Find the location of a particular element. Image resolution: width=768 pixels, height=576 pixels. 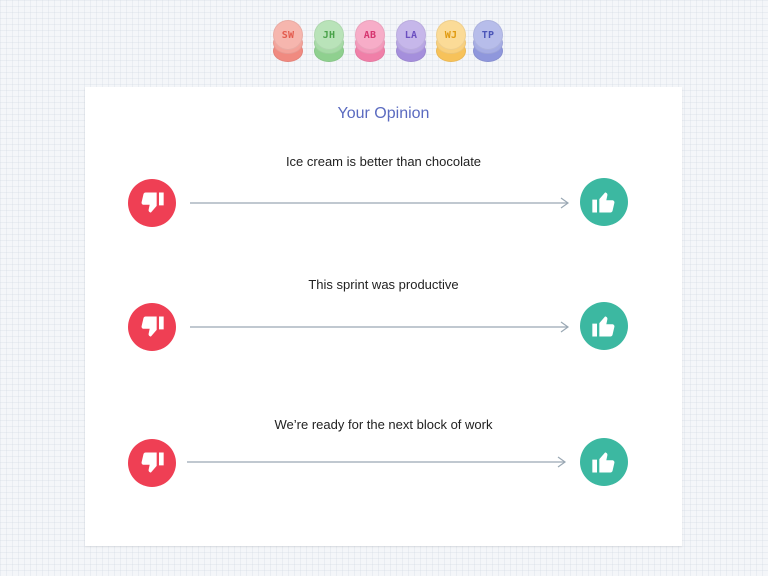

participant-tokens: SW JH AB LA WJ TP is located at coordinates (390, 44).